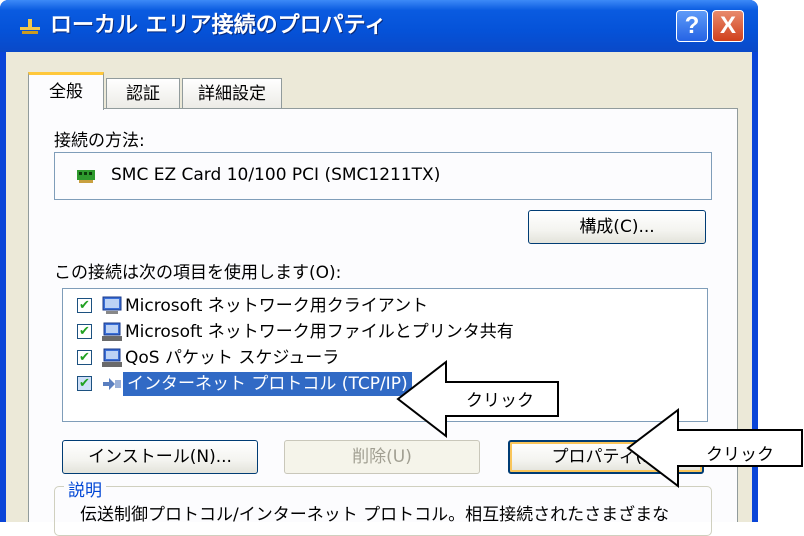 Image resolution: width=804 pixels, height=536 pixels. Describe the element at coordinates (267, 384) in the screenshot. I see `list-item-label: インターネット プロトコル (TCP/IP)` at that location.